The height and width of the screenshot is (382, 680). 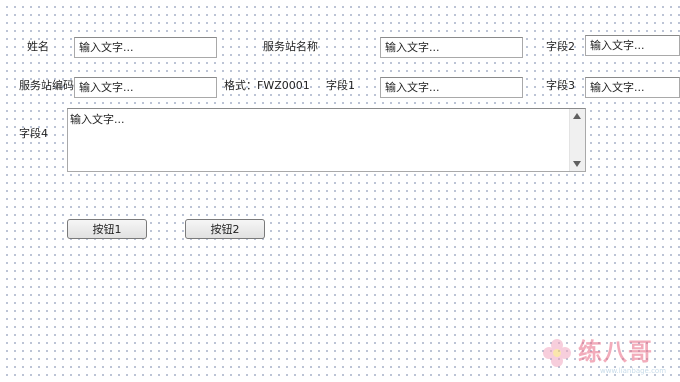 What do you see at coordinates (557, 353) in the screenshot?
I see `flower-icon` at bounding box center [557, 353].